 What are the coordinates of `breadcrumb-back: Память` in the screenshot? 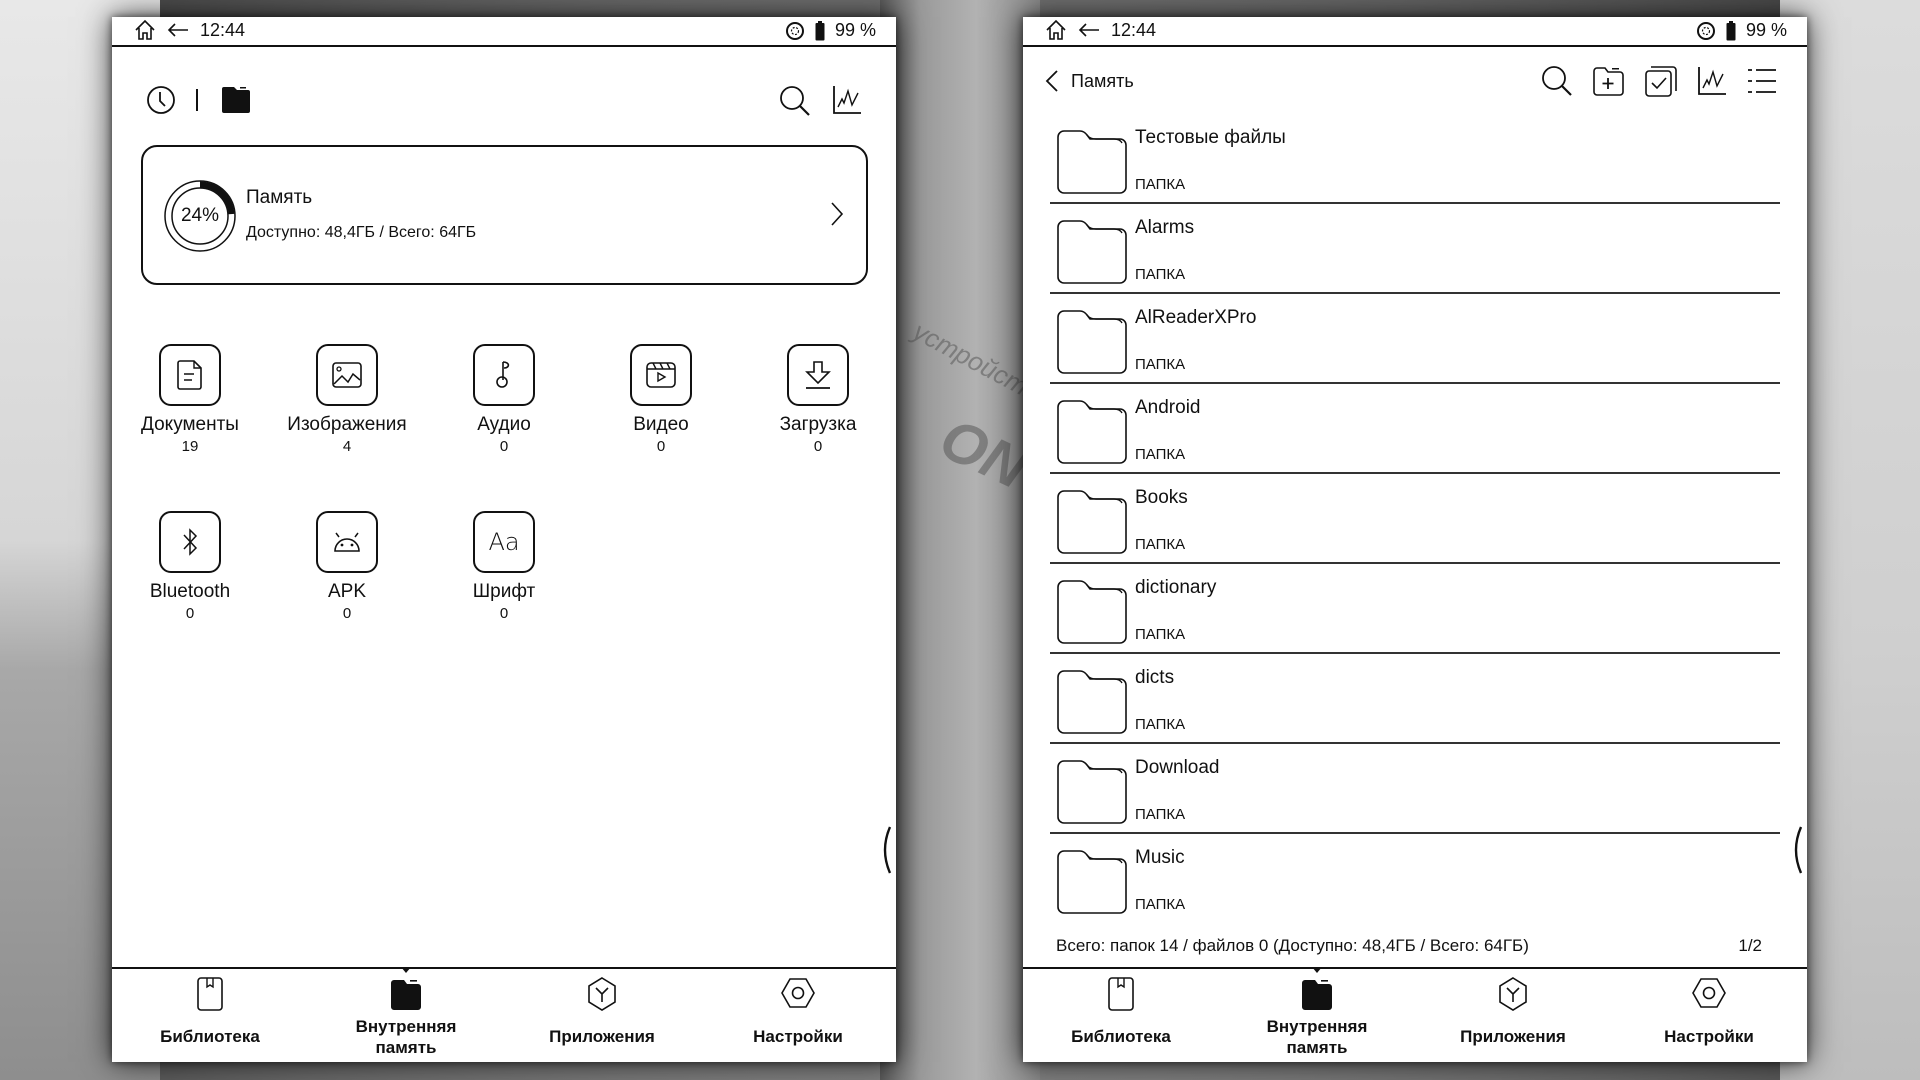 It's located at (1089, 81).